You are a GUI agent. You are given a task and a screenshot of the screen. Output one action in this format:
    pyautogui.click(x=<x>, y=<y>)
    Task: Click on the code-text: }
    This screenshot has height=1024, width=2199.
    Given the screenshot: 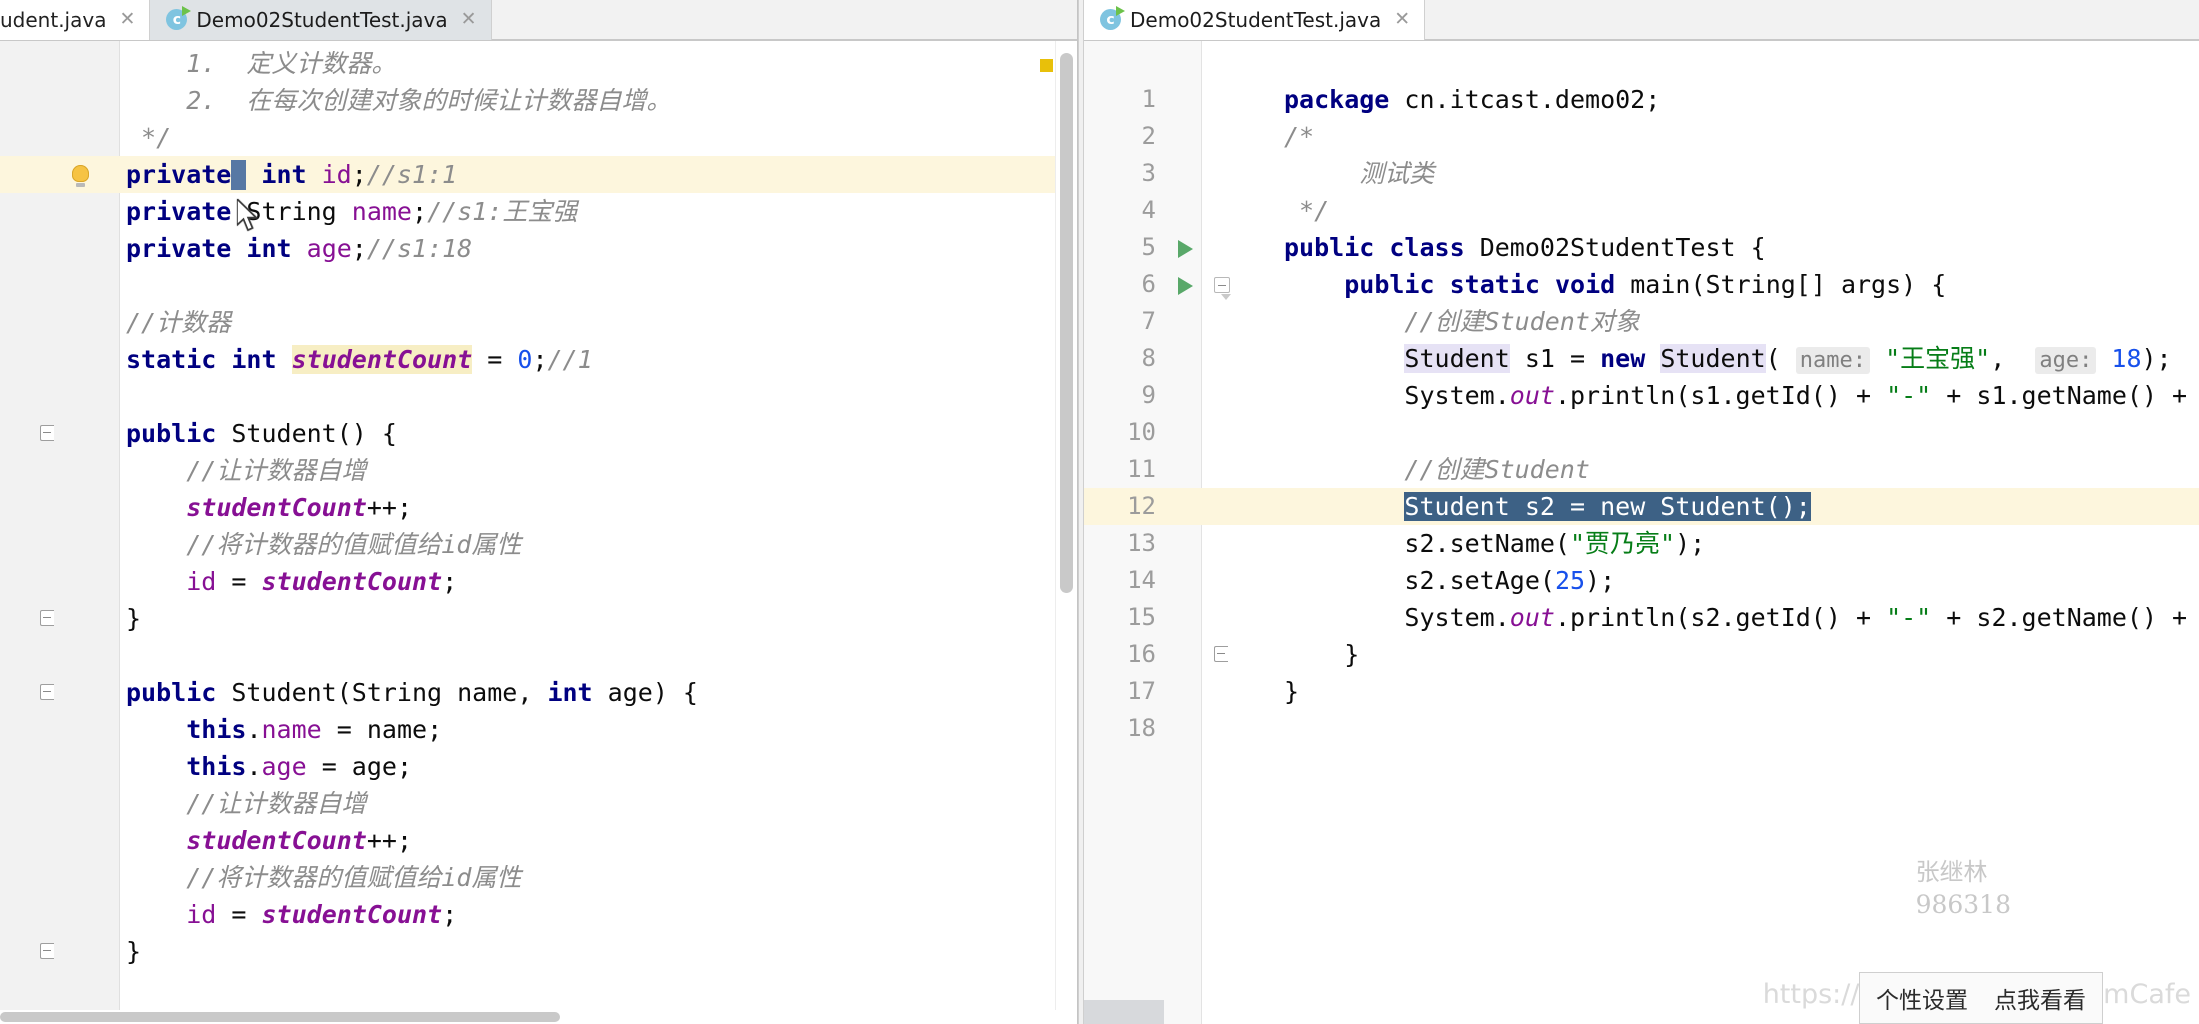 What is the action you would take?
    pyautogui.click(x=133, y=618)
    